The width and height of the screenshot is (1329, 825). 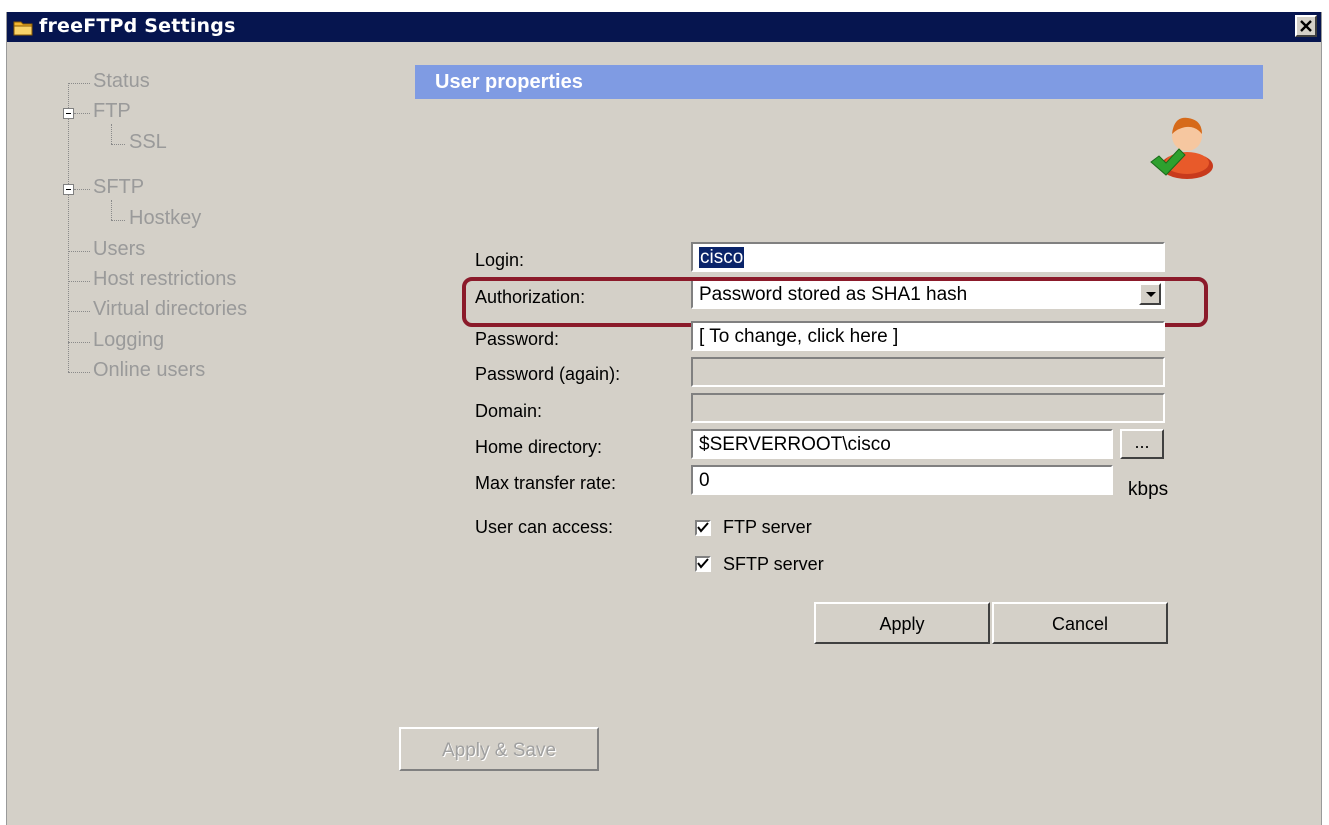 What do you see at coordinates (928, 257) in the screenshot?
I see `login-field: cisco` at bounding box center [928, 257].